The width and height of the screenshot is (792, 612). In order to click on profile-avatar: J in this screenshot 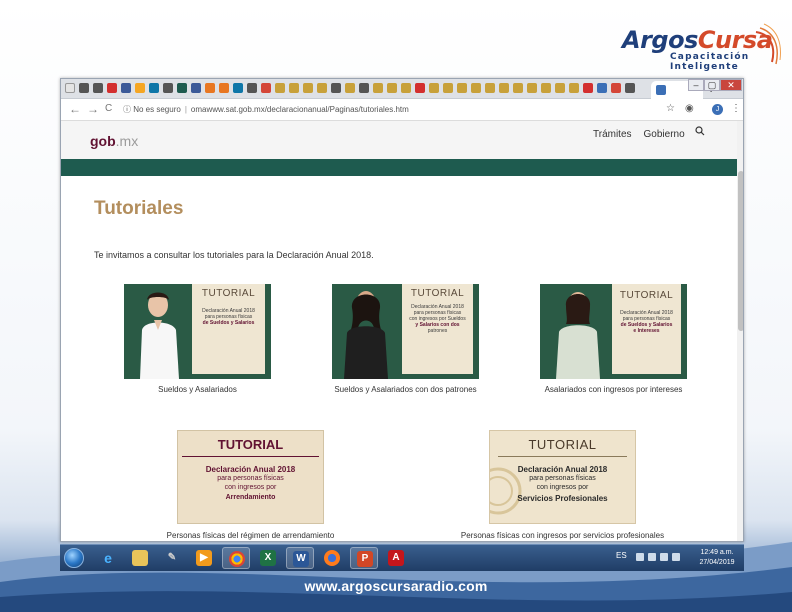, I will do `click(717, 109)`.